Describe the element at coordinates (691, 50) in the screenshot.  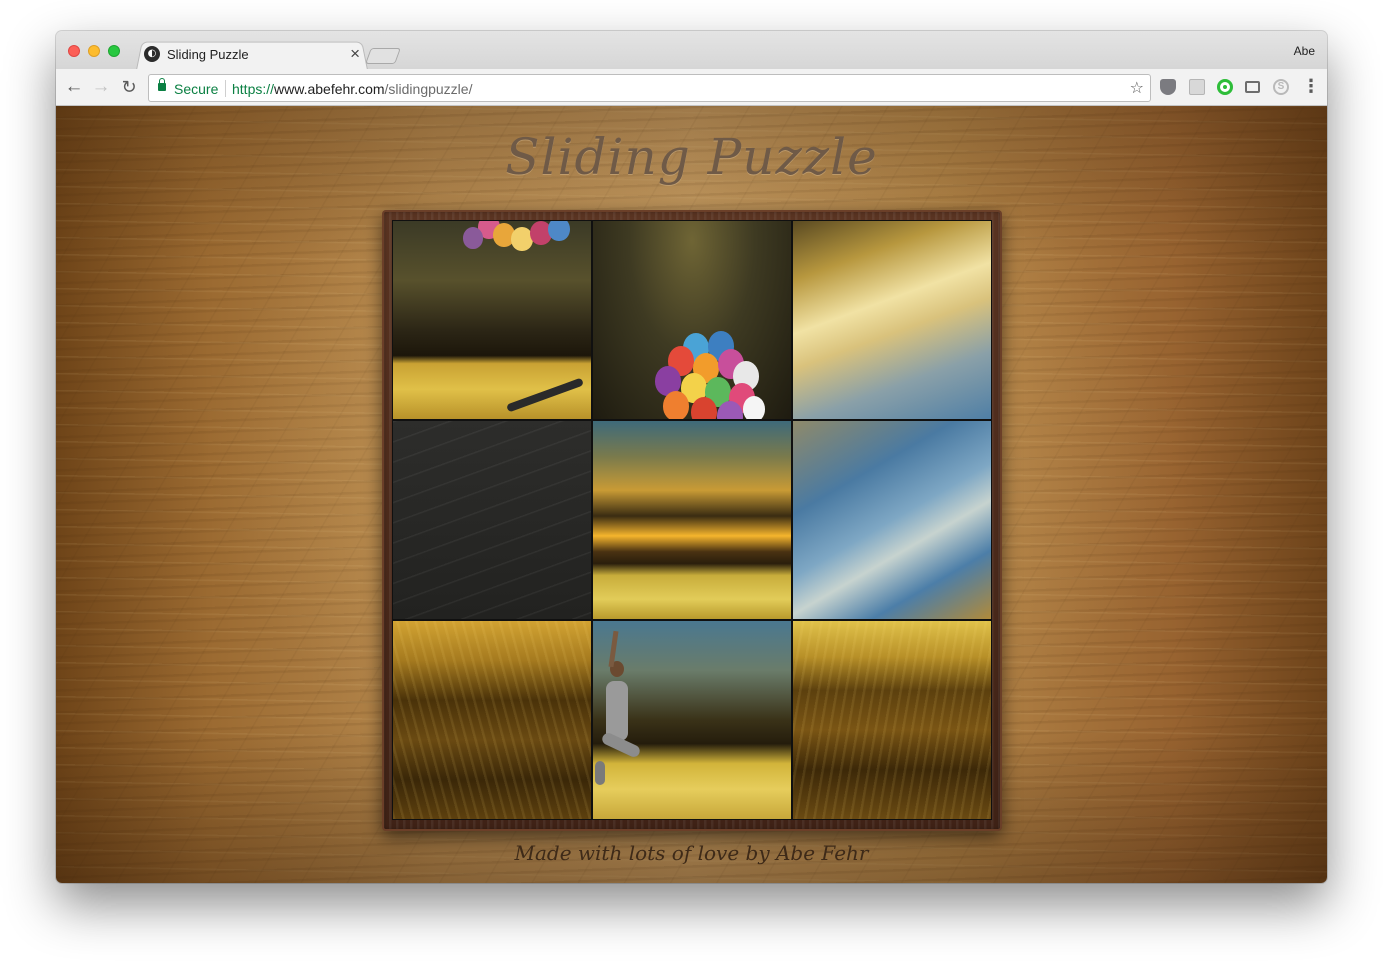
I see `tab-strip: ◐ Sliding Puzzle × Abe` at that location.